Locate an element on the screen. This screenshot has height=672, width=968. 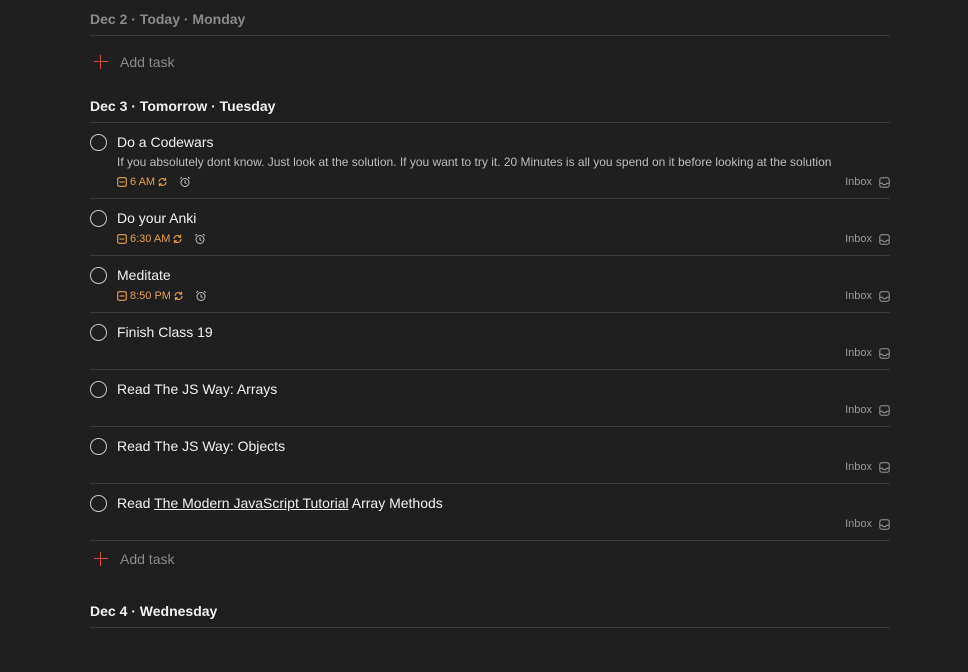
section-header: Dec 4 · Wednesday is located at coordinates (490, 615).